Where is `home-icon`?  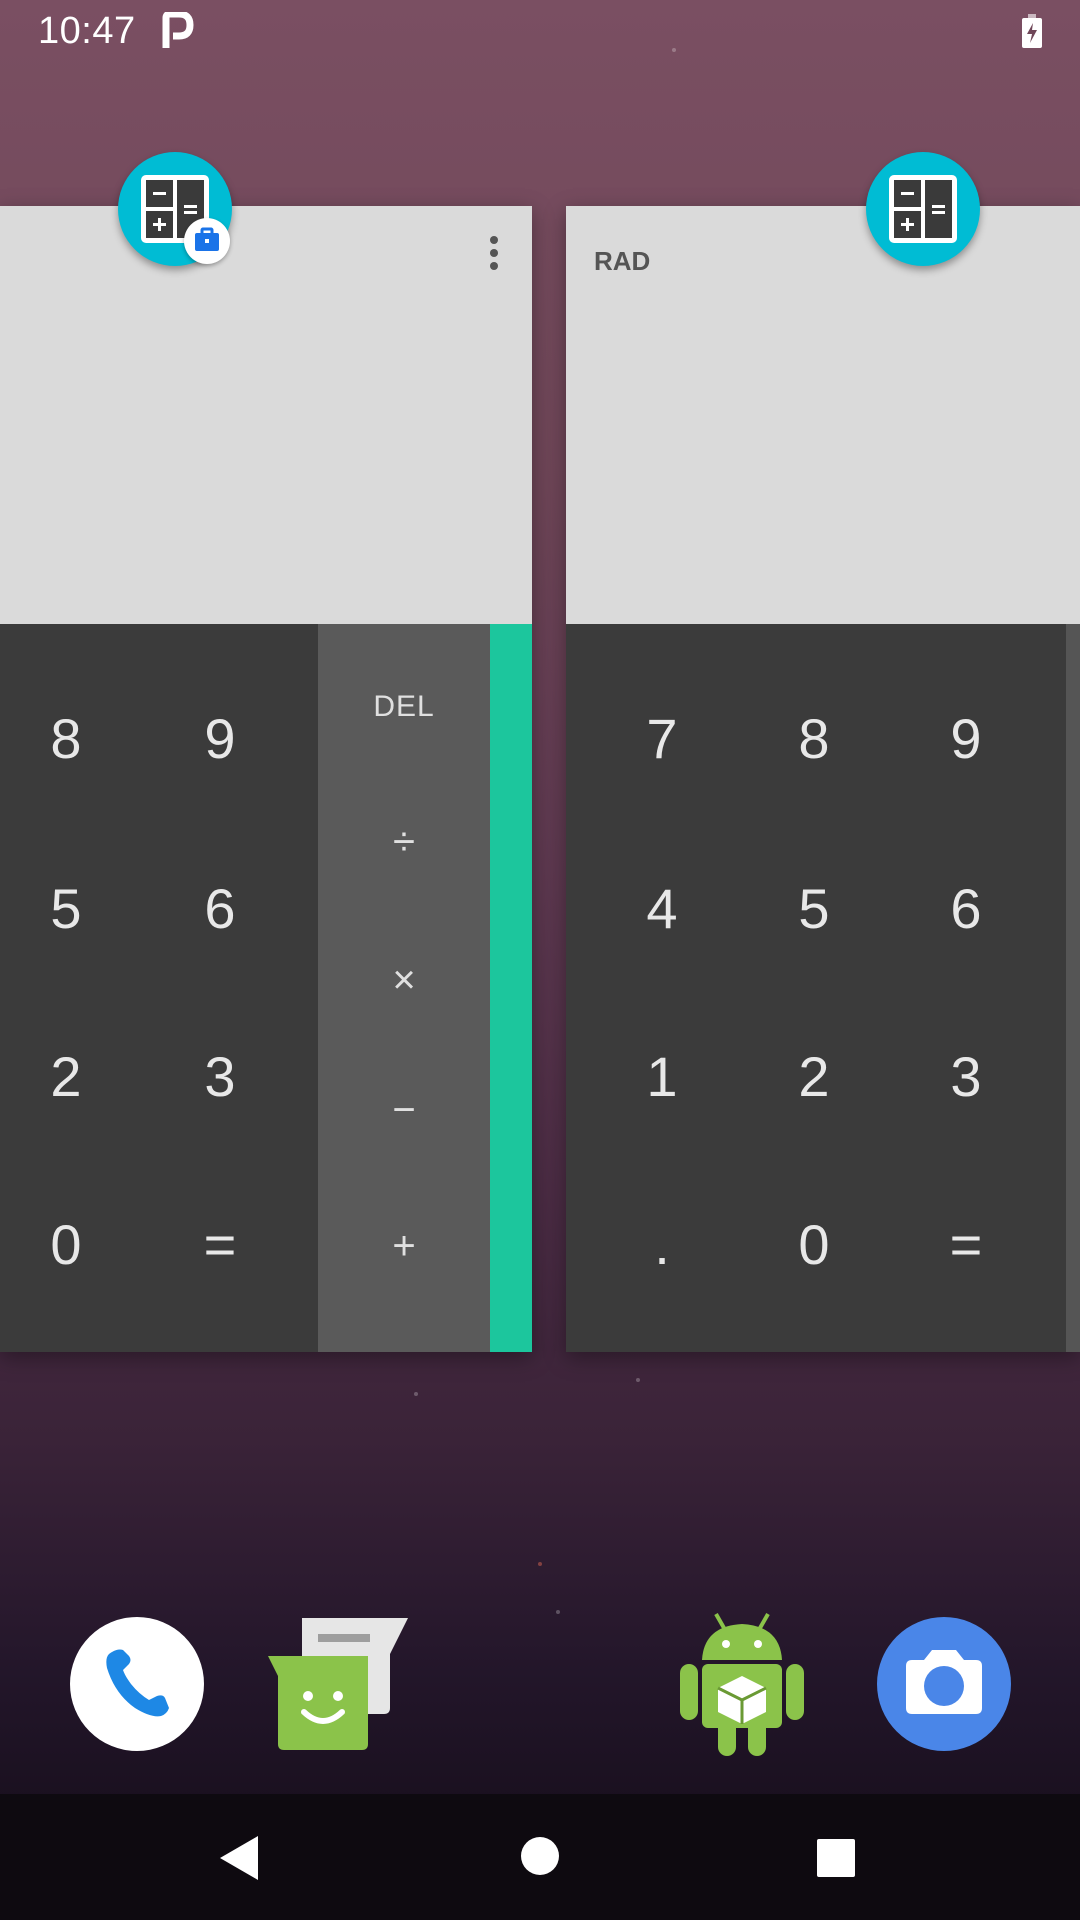 home-icon is located at coordinates (540, 1856).